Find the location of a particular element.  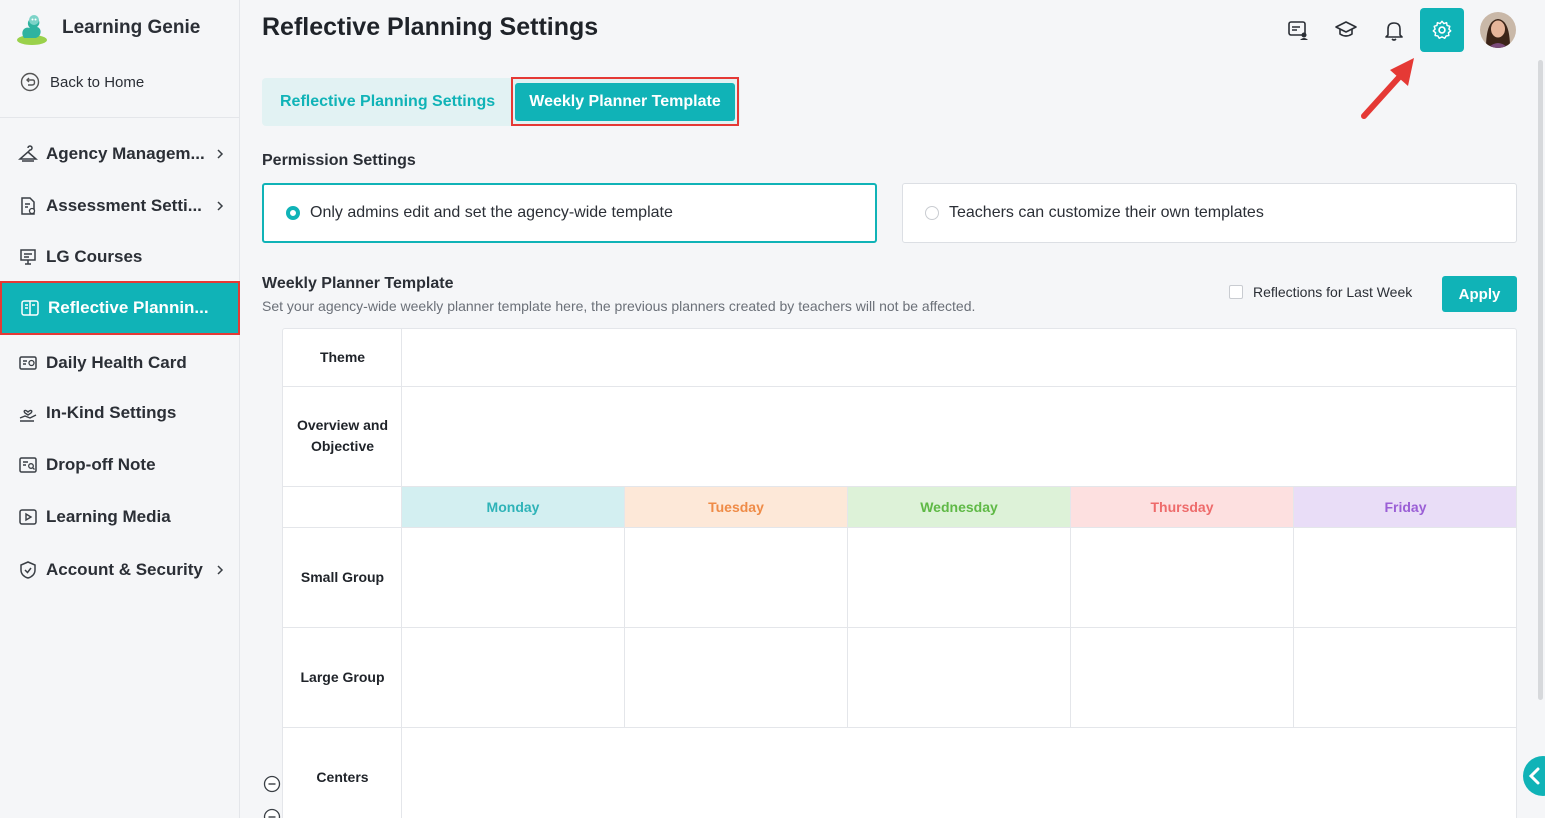

hanger-icon is located at coordinates (28, 153).